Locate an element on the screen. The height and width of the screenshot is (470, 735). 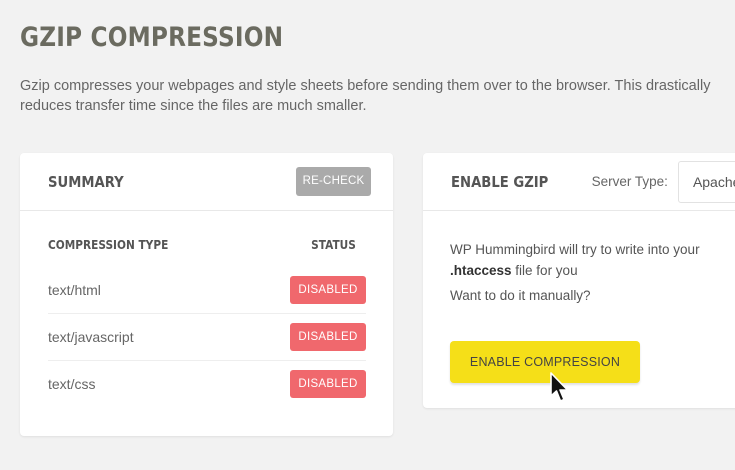
compression-type-cell: text/css is located at coordinates (72, 384).